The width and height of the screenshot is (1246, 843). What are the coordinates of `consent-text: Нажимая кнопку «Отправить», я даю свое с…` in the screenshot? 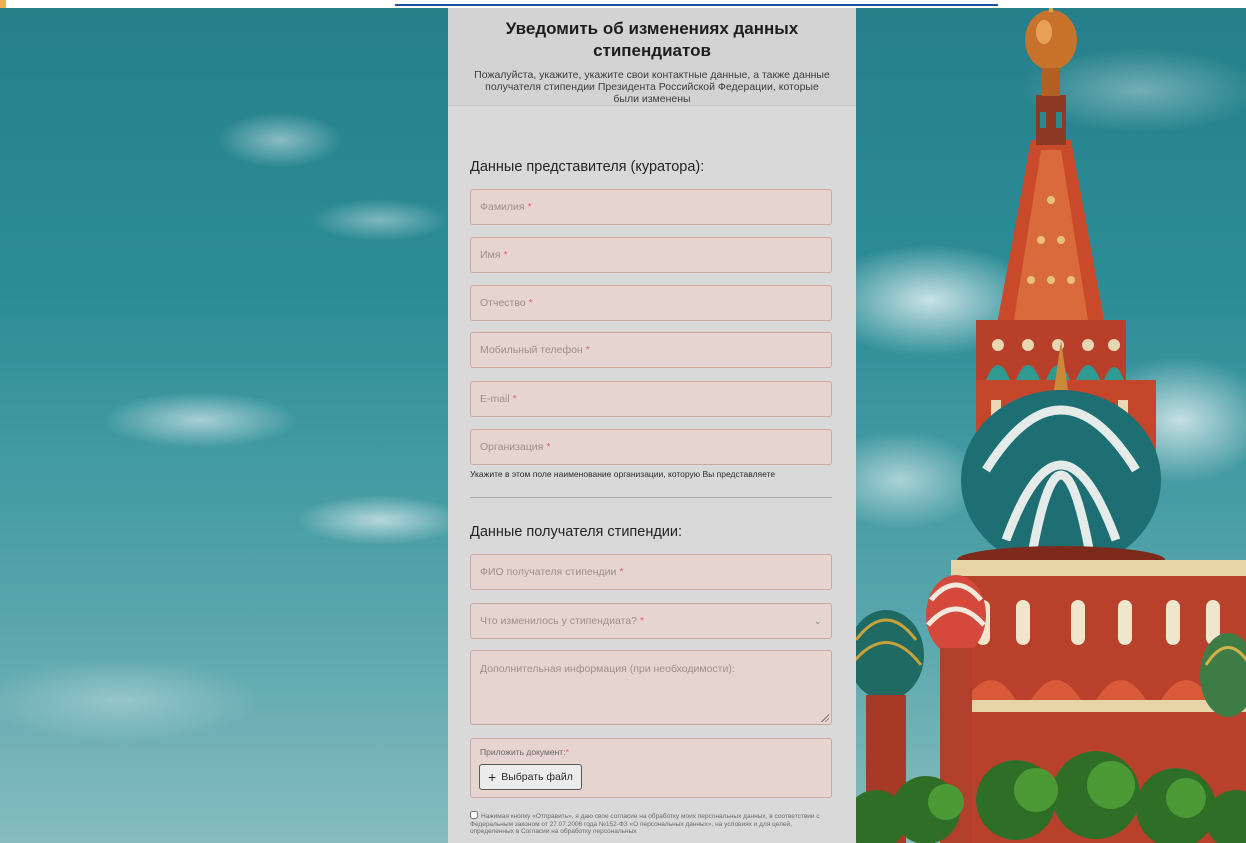 It's located at (645, 824).